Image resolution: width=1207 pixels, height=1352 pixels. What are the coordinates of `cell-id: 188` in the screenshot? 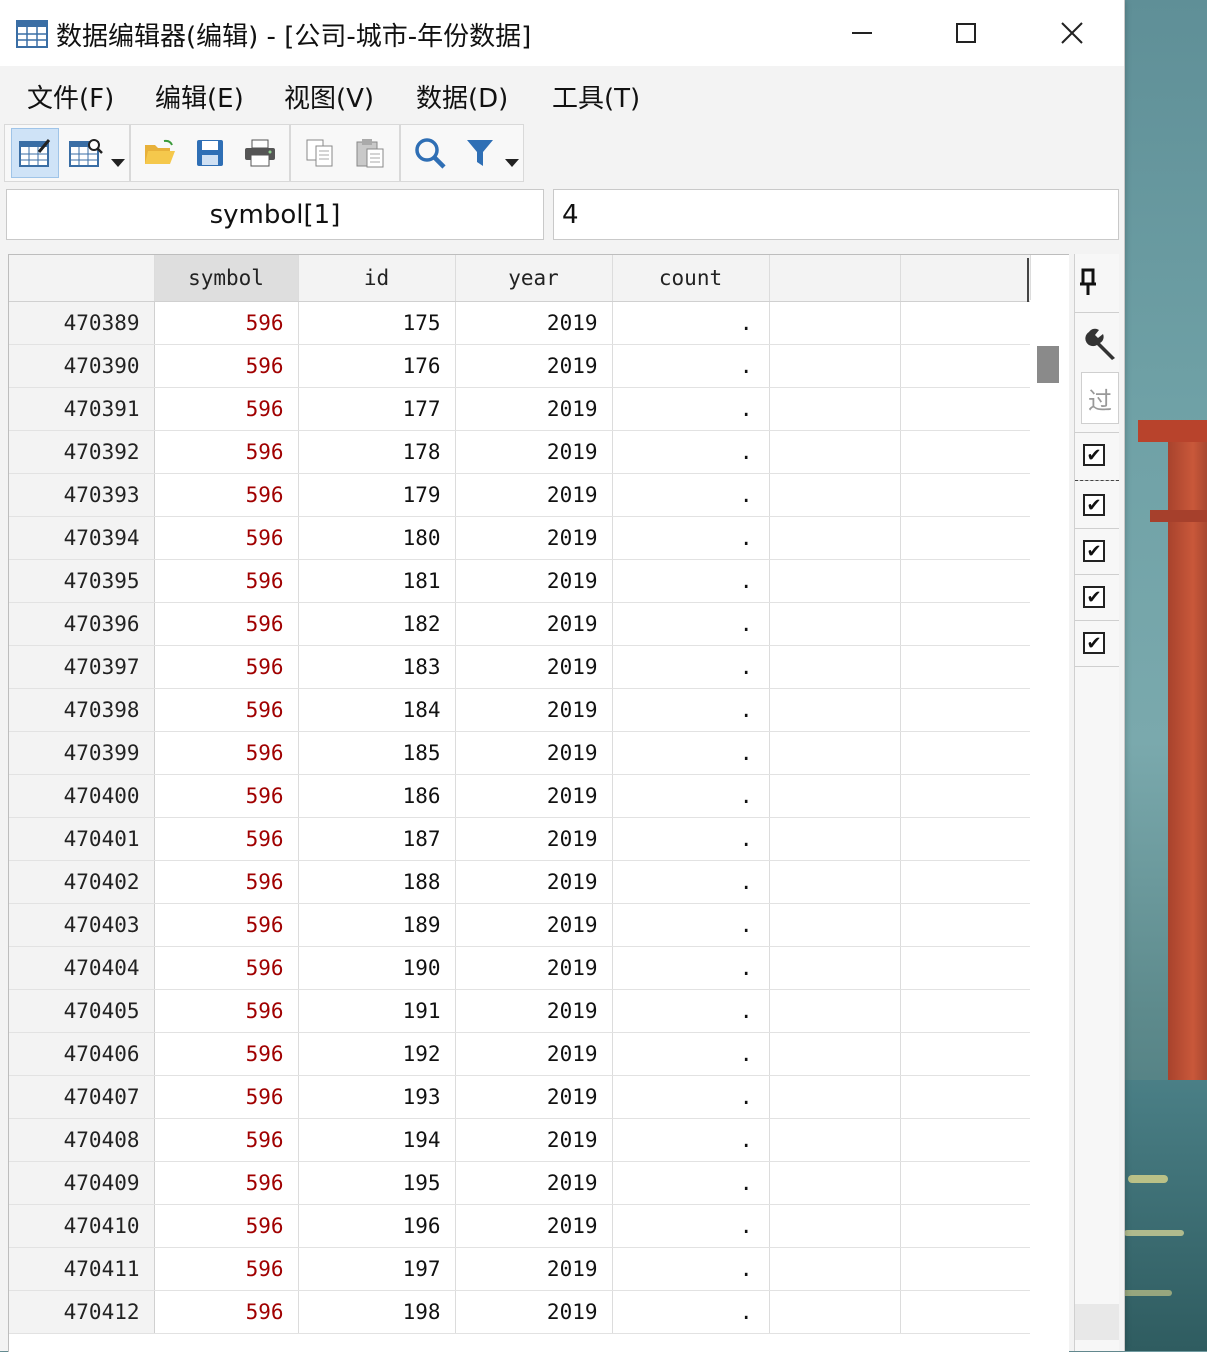 It's located at (377, 882).